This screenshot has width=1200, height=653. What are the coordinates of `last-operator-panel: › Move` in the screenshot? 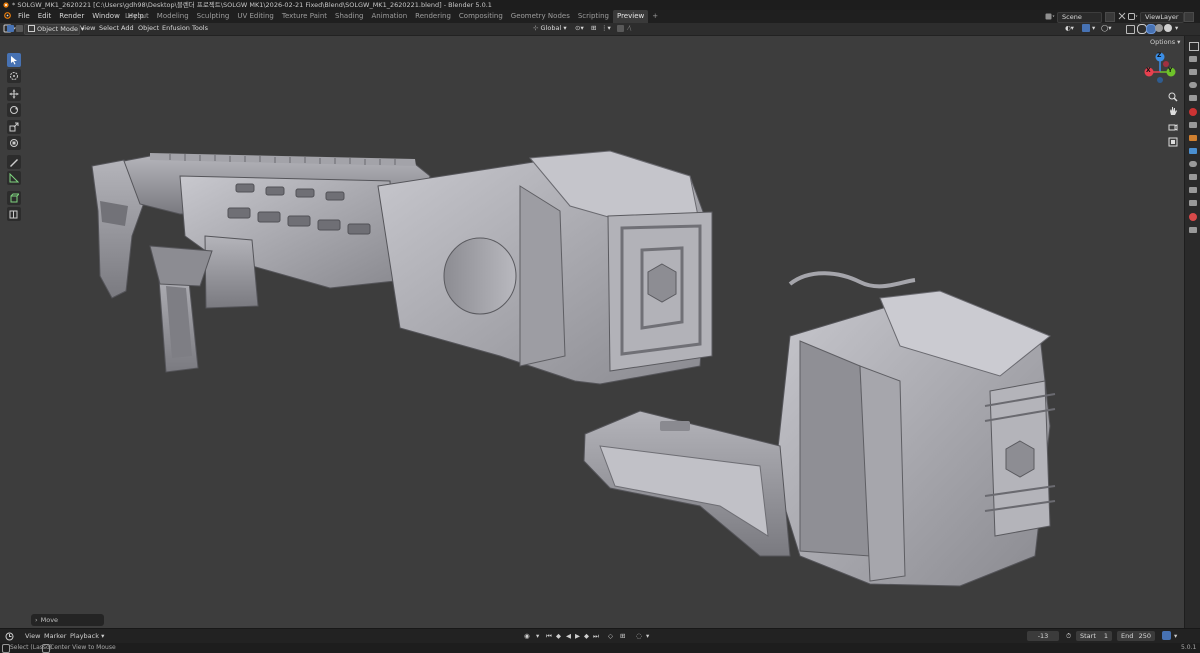 It's located at (67, 620).